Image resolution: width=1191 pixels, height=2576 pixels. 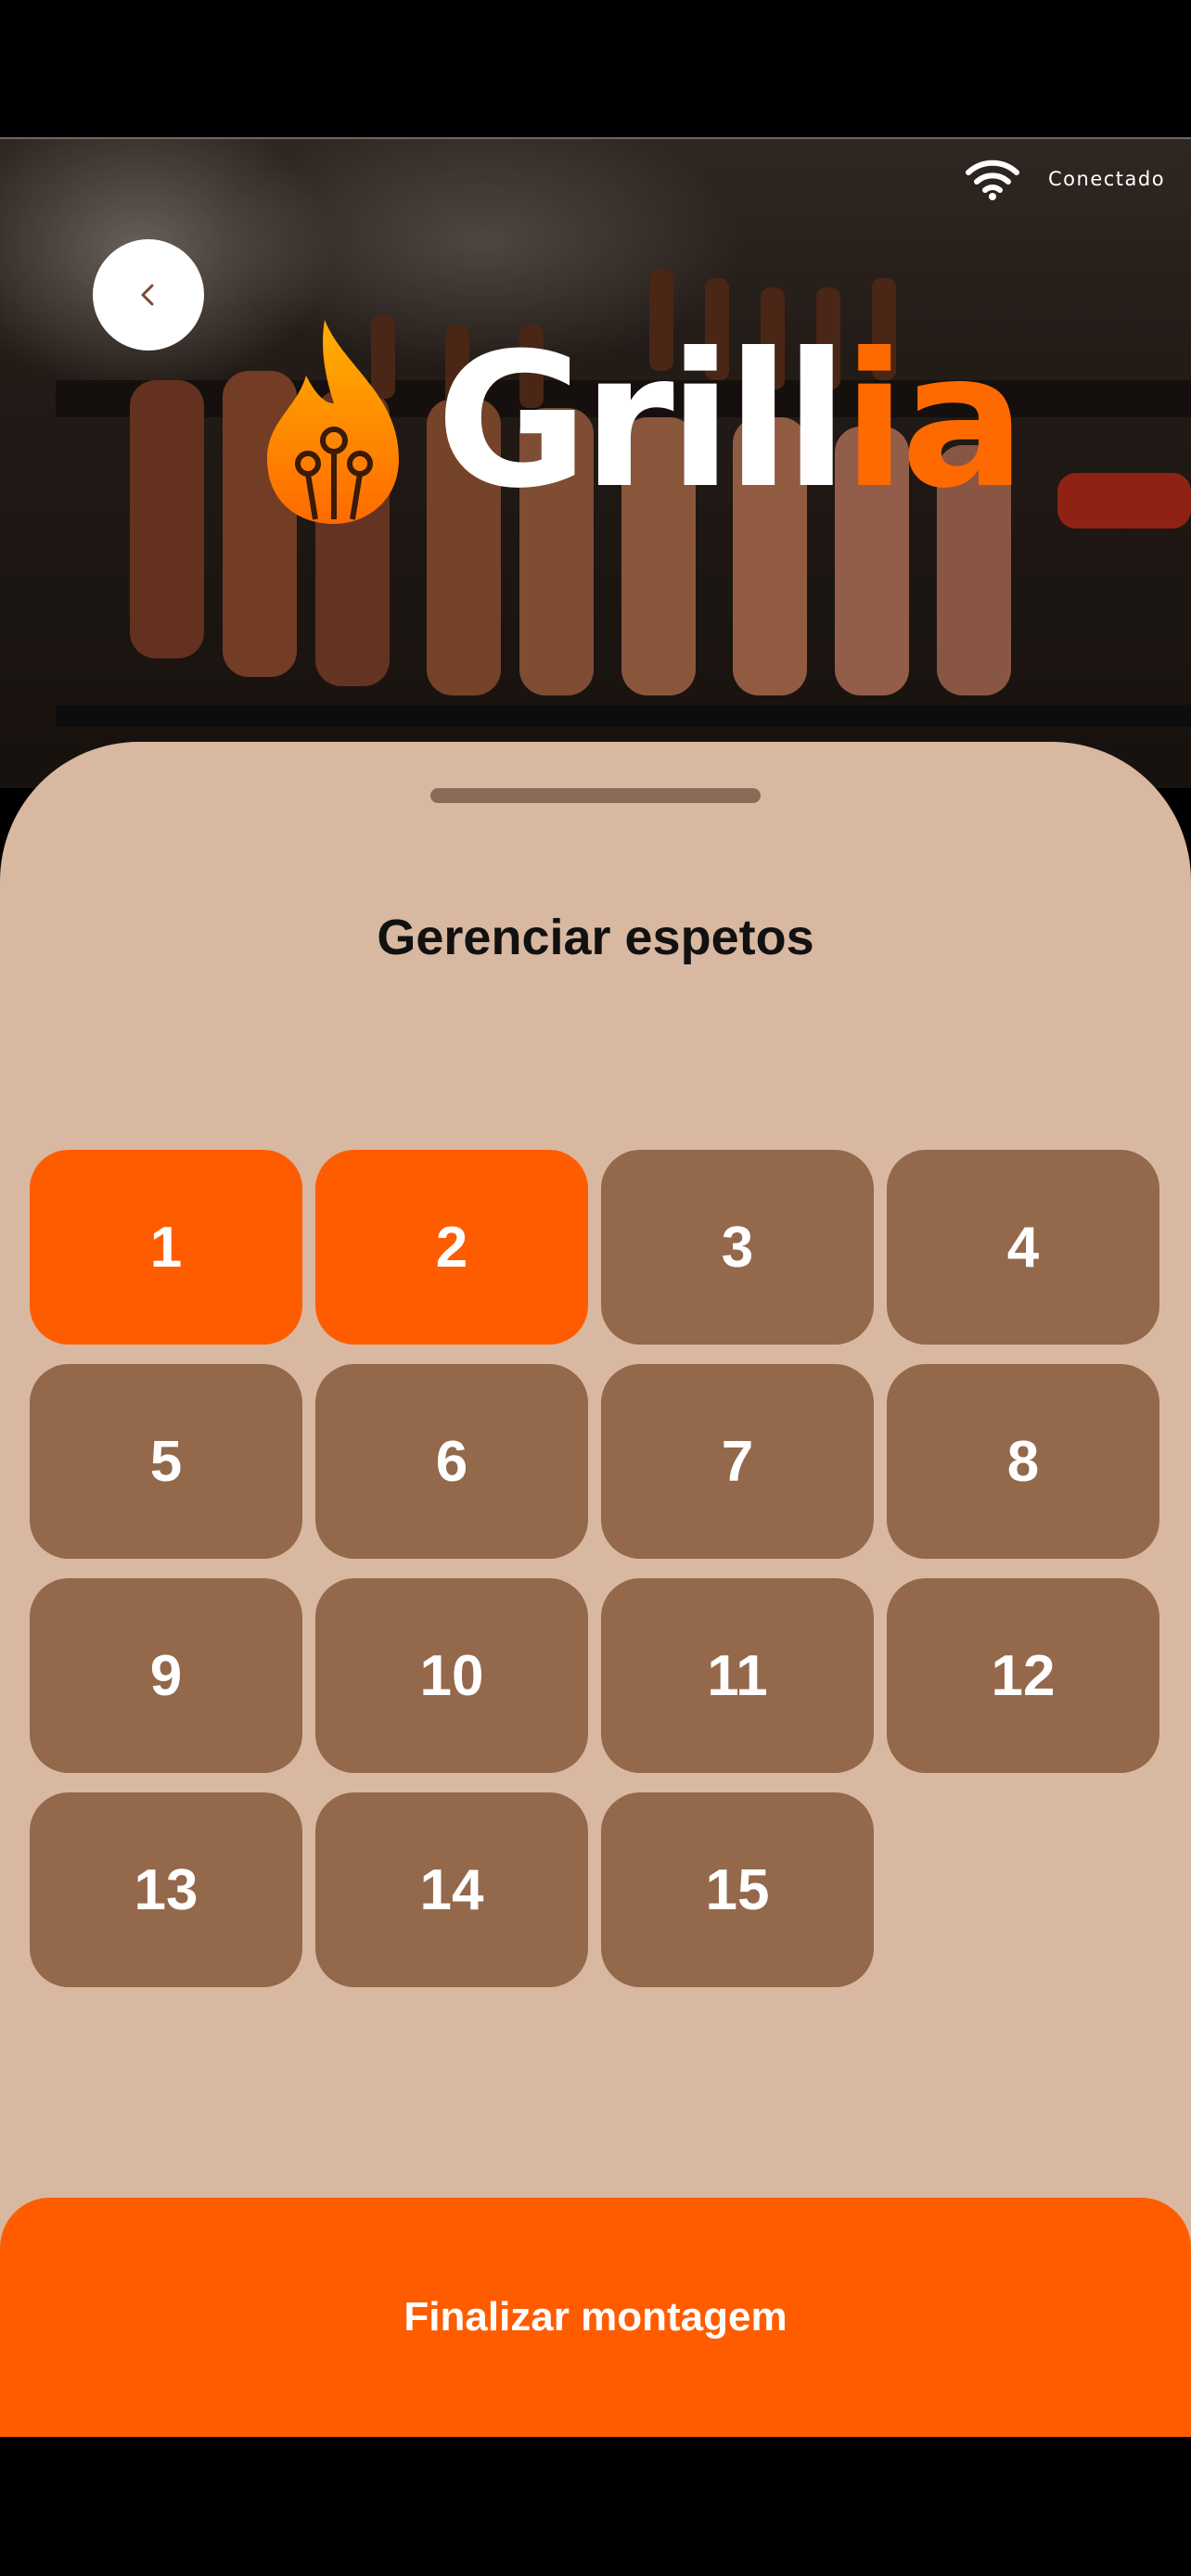 I want to click on status-bar, so click(x=595, y=68).